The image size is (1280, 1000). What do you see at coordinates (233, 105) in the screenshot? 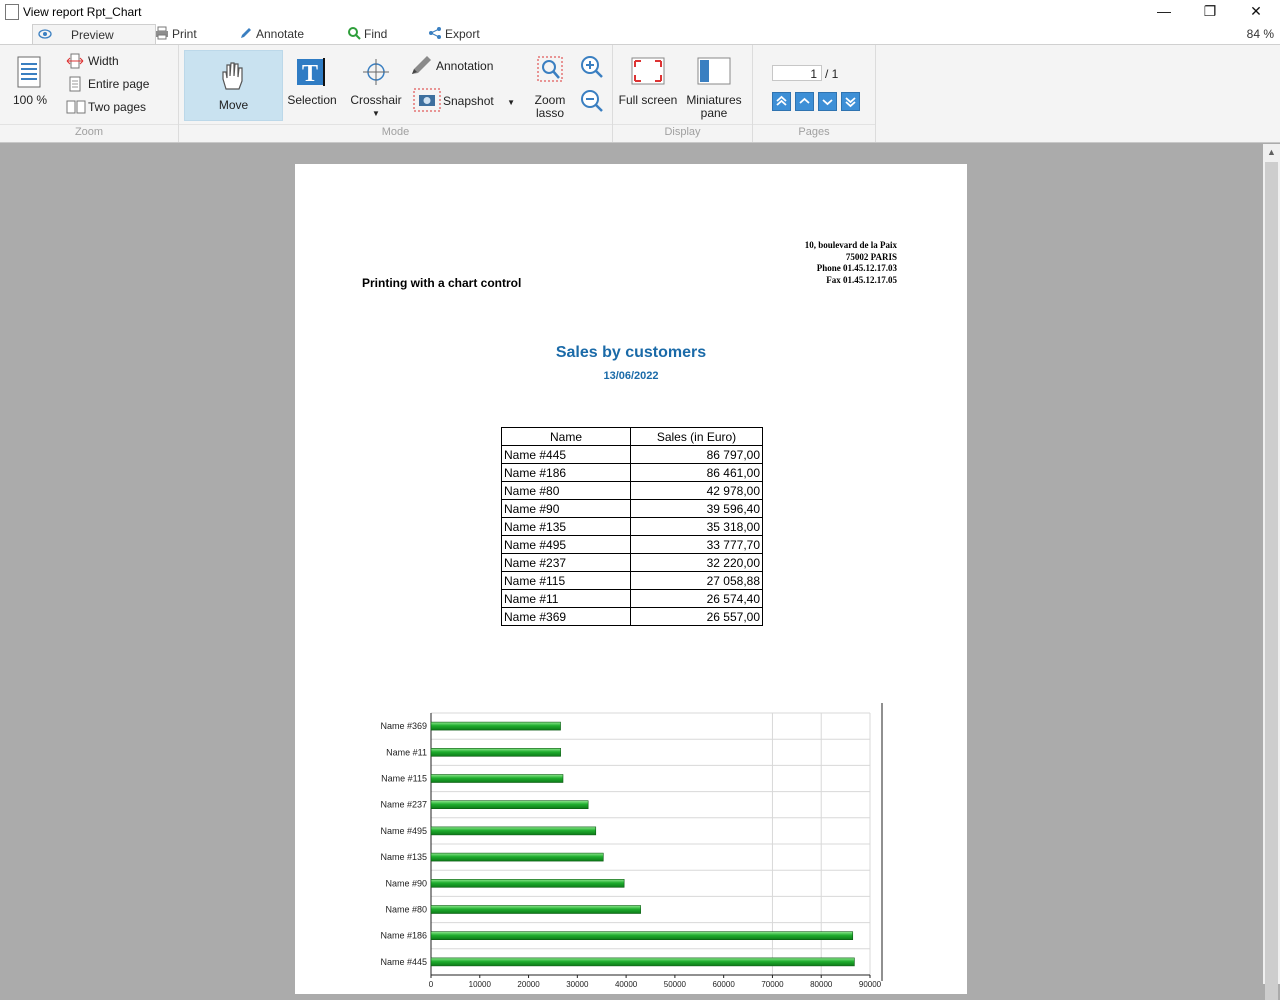
I see `move-label: Move` at bounding box center [233, 105].